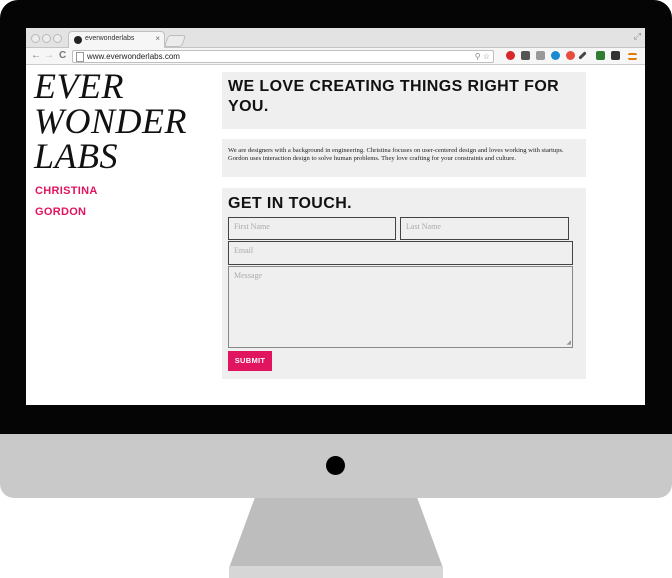 The height and width of the screenshot is (578, 672). Describe the element at coordinates (250, 361) in the screenshot. I see `submit-button: SUBMIT` at that location.